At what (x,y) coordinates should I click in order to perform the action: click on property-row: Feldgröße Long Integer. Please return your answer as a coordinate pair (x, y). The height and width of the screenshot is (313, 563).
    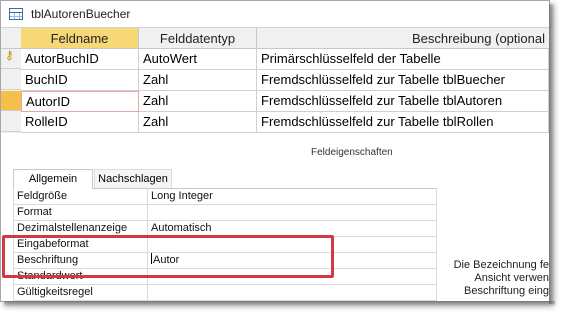
    Looking at the image, I should click on (225, 197).